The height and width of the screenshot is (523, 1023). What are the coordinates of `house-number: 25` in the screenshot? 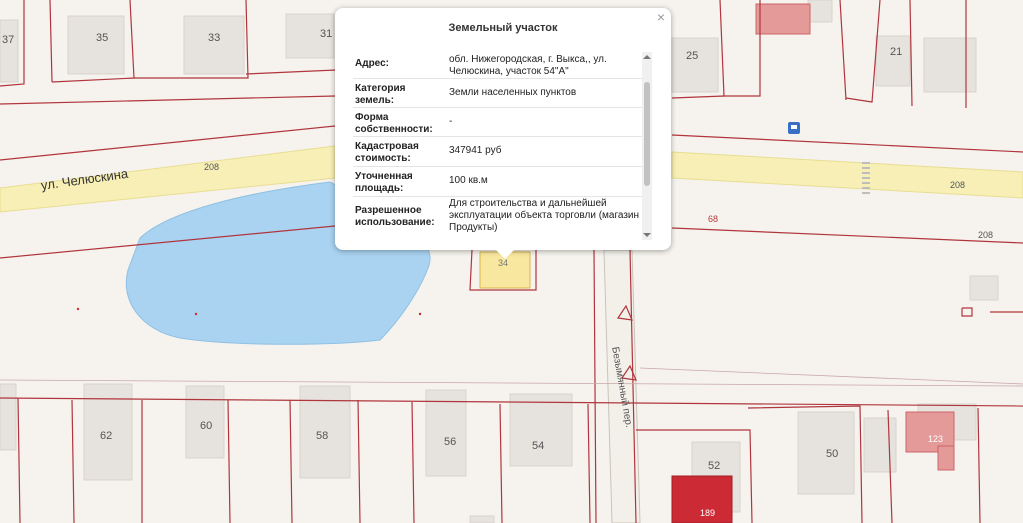 It's located at (692, 56).